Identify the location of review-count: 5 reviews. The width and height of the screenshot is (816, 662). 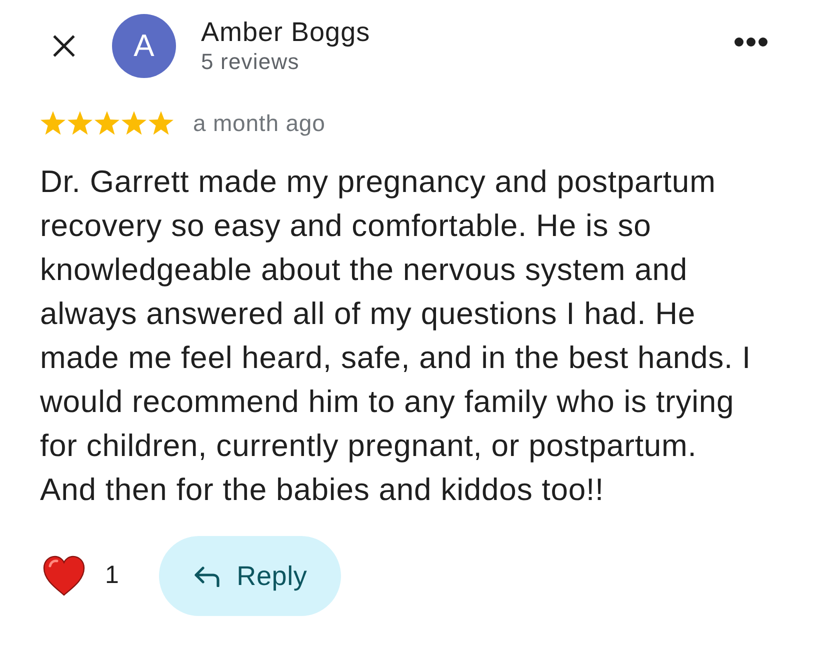
(250, 62).